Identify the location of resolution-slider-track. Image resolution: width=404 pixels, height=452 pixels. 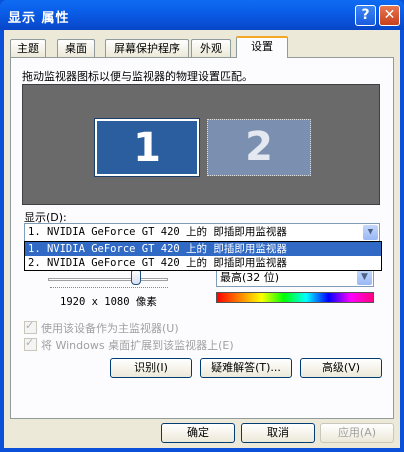
(108, 279).